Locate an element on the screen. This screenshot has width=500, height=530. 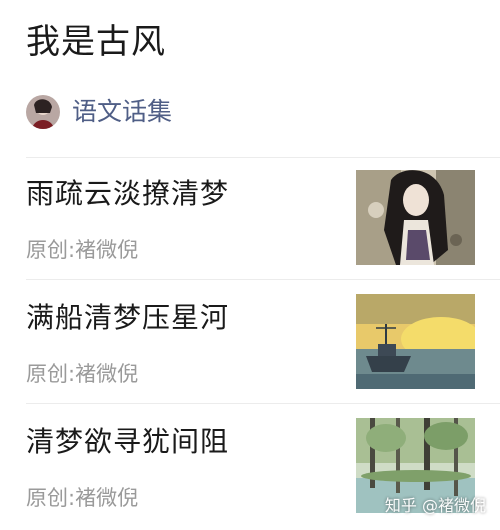
watermark: 知乎 @褚微倪 is located at coordinates (435, 505).